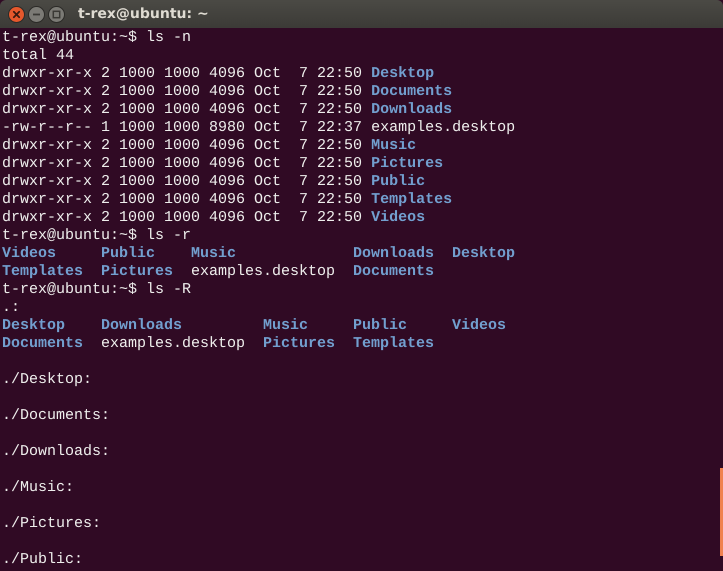 Image resolution: width=723 pixels, height=571 pixels. Describe the element at coordinates (721, 512) in the screenshot. I see `scrollbar-thumb` at that location.